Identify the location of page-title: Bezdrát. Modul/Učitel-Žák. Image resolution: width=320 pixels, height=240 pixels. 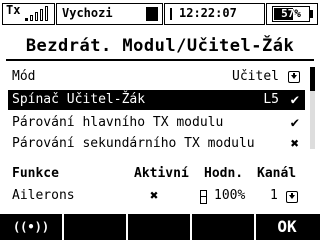
(160, 46).